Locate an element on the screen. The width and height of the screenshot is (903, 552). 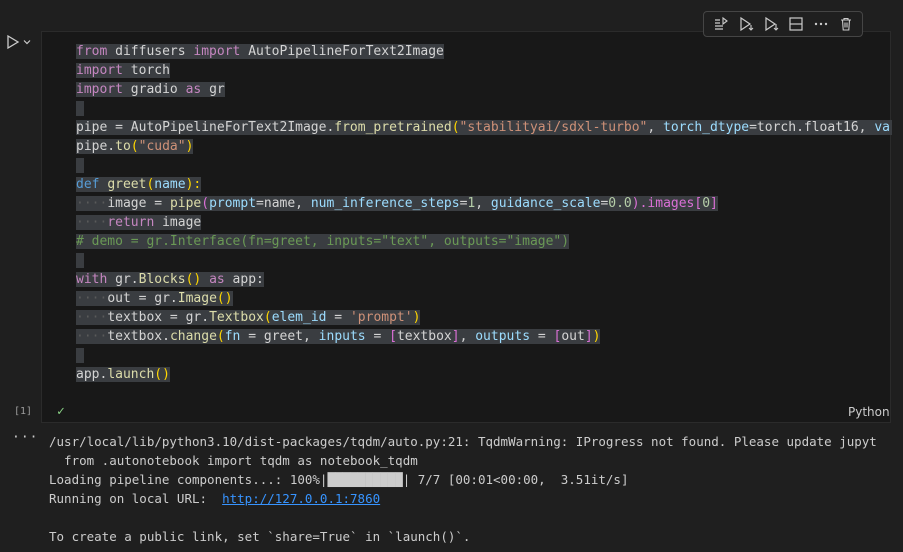
output-more-icon: ··· is located at coordinates (25, 437).